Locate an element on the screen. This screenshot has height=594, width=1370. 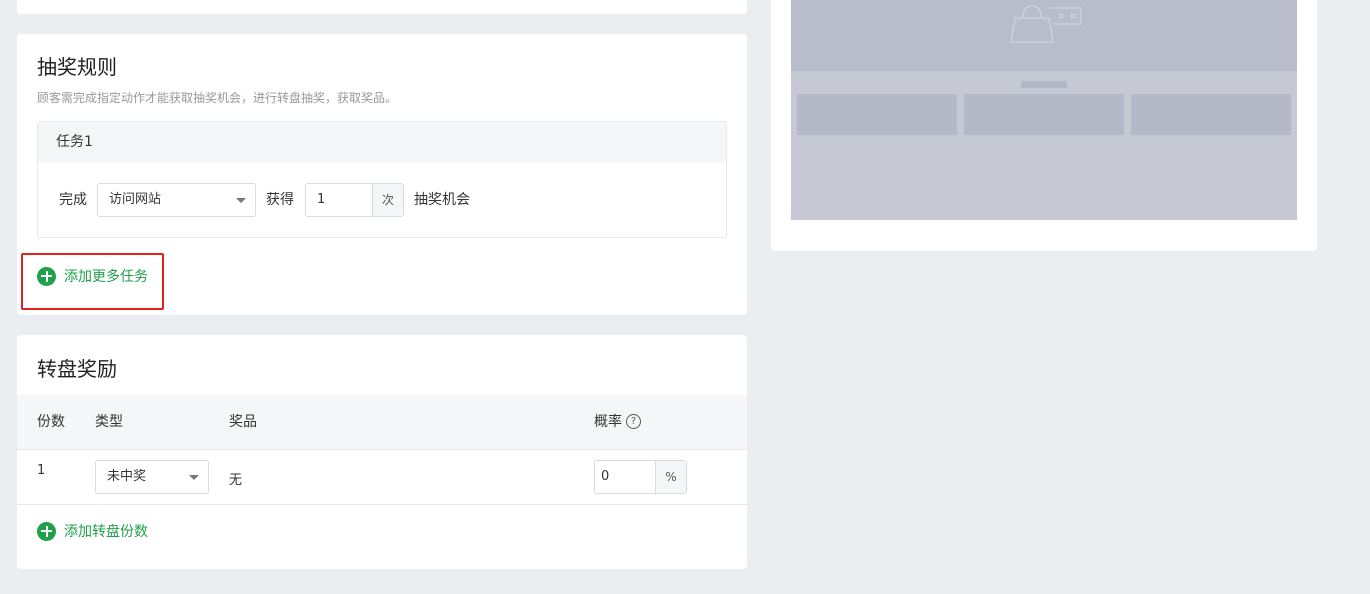
column-type: 类型 is located at coordinates (109, 422).